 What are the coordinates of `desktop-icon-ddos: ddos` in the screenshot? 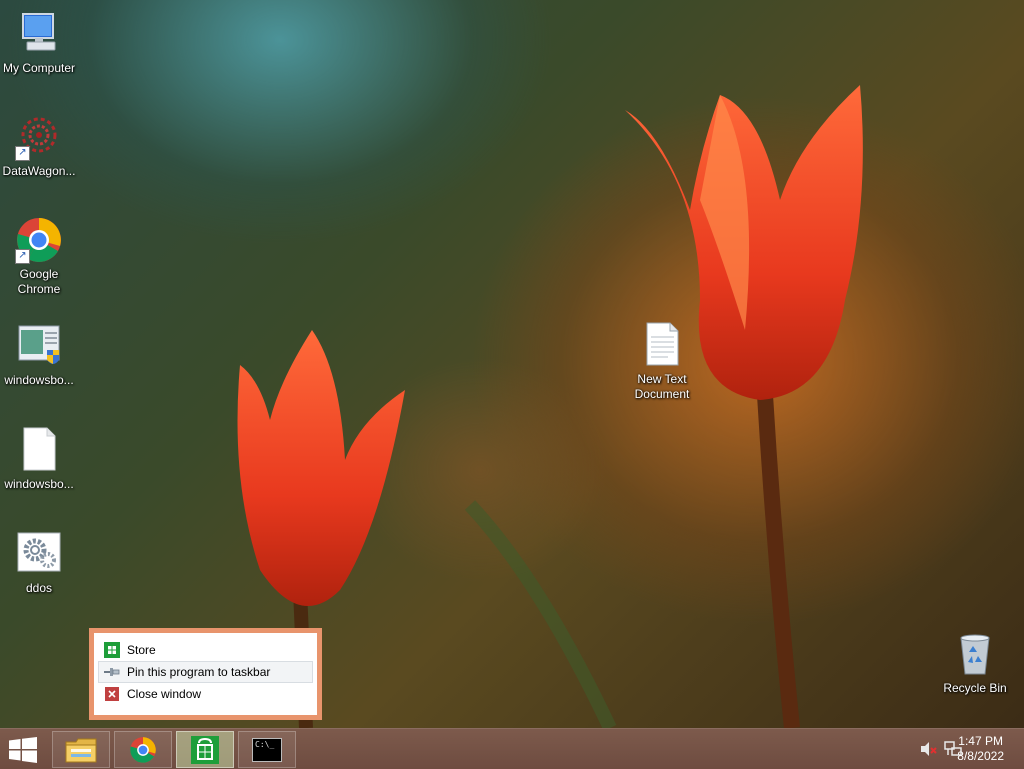 It's located at (39, 563).